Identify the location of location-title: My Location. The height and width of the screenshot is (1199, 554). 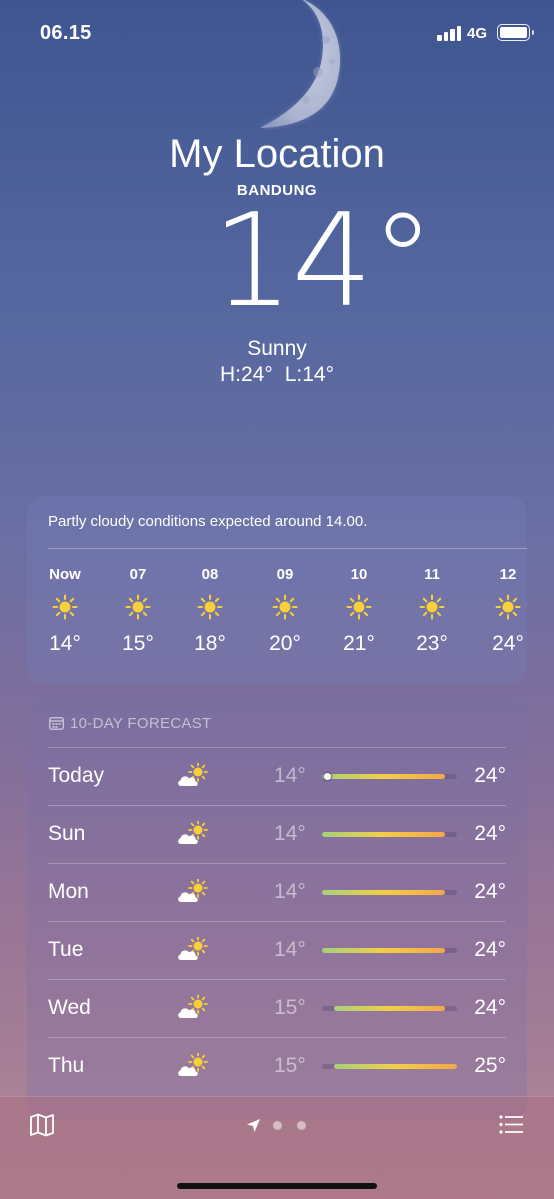
(277, 154).